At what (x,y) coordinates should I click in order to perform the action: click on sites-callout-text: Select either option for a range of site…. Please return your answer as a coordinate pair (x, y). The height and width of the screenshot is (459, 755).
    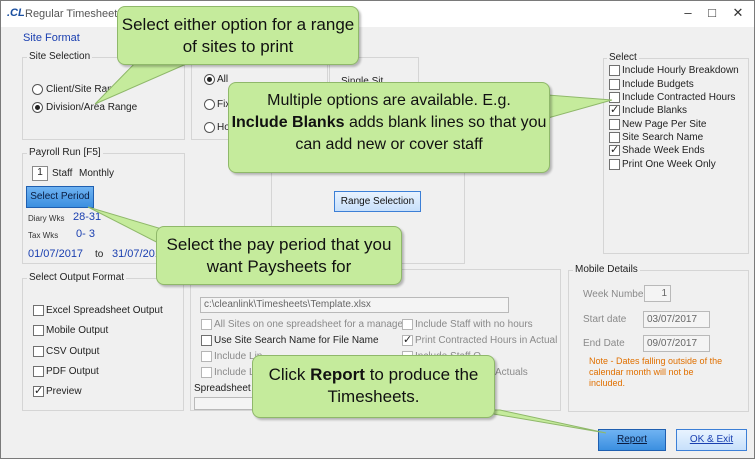
    Looking at the image, I should click on (238, 35).